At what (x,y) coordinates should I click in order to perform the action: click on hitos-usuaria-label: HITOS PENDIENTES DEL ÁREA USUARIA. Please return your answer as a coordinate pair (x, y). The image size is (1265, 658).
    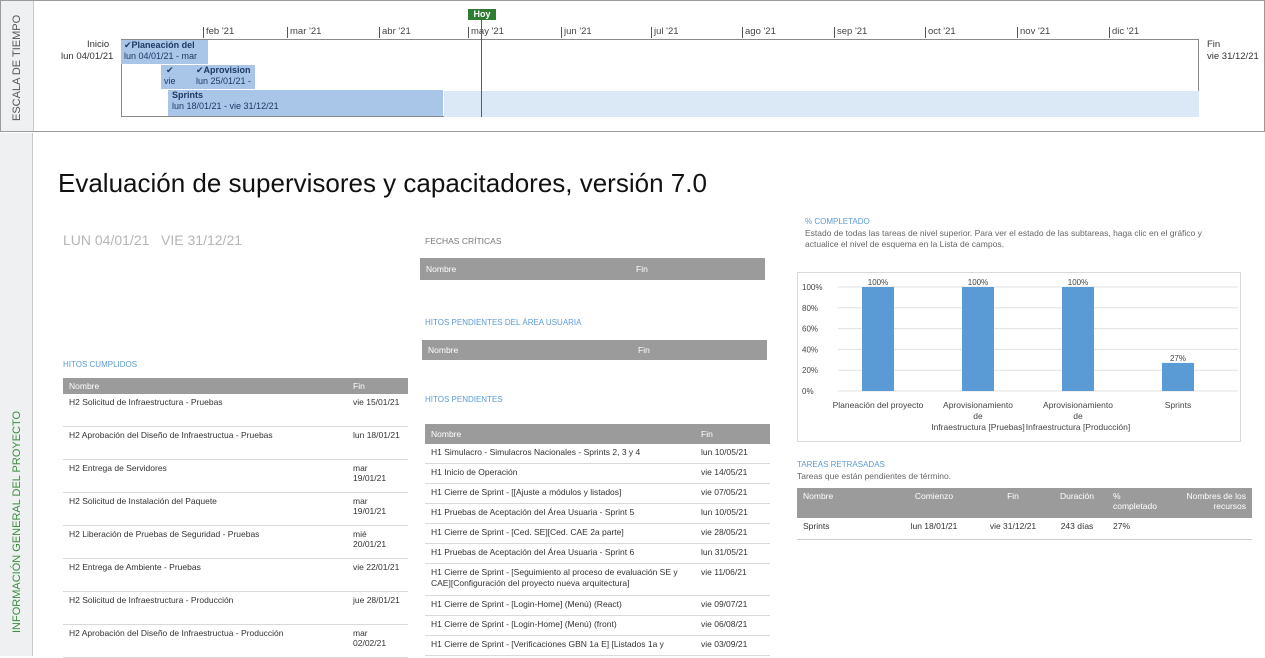
    Looking at the image, I should click on (503, 322).